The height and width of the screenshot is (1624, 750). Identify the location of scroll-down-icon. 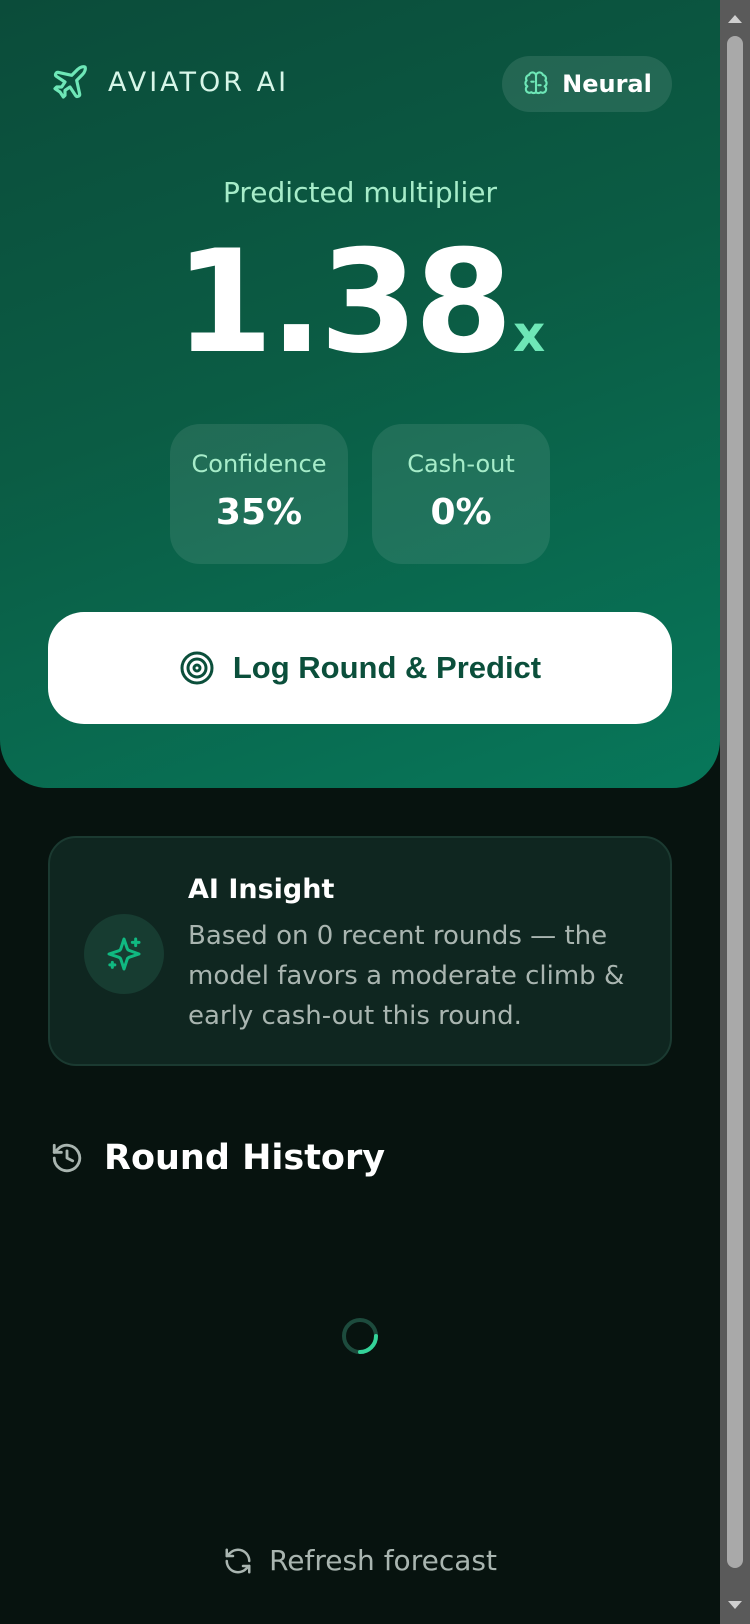
(735, 1605).